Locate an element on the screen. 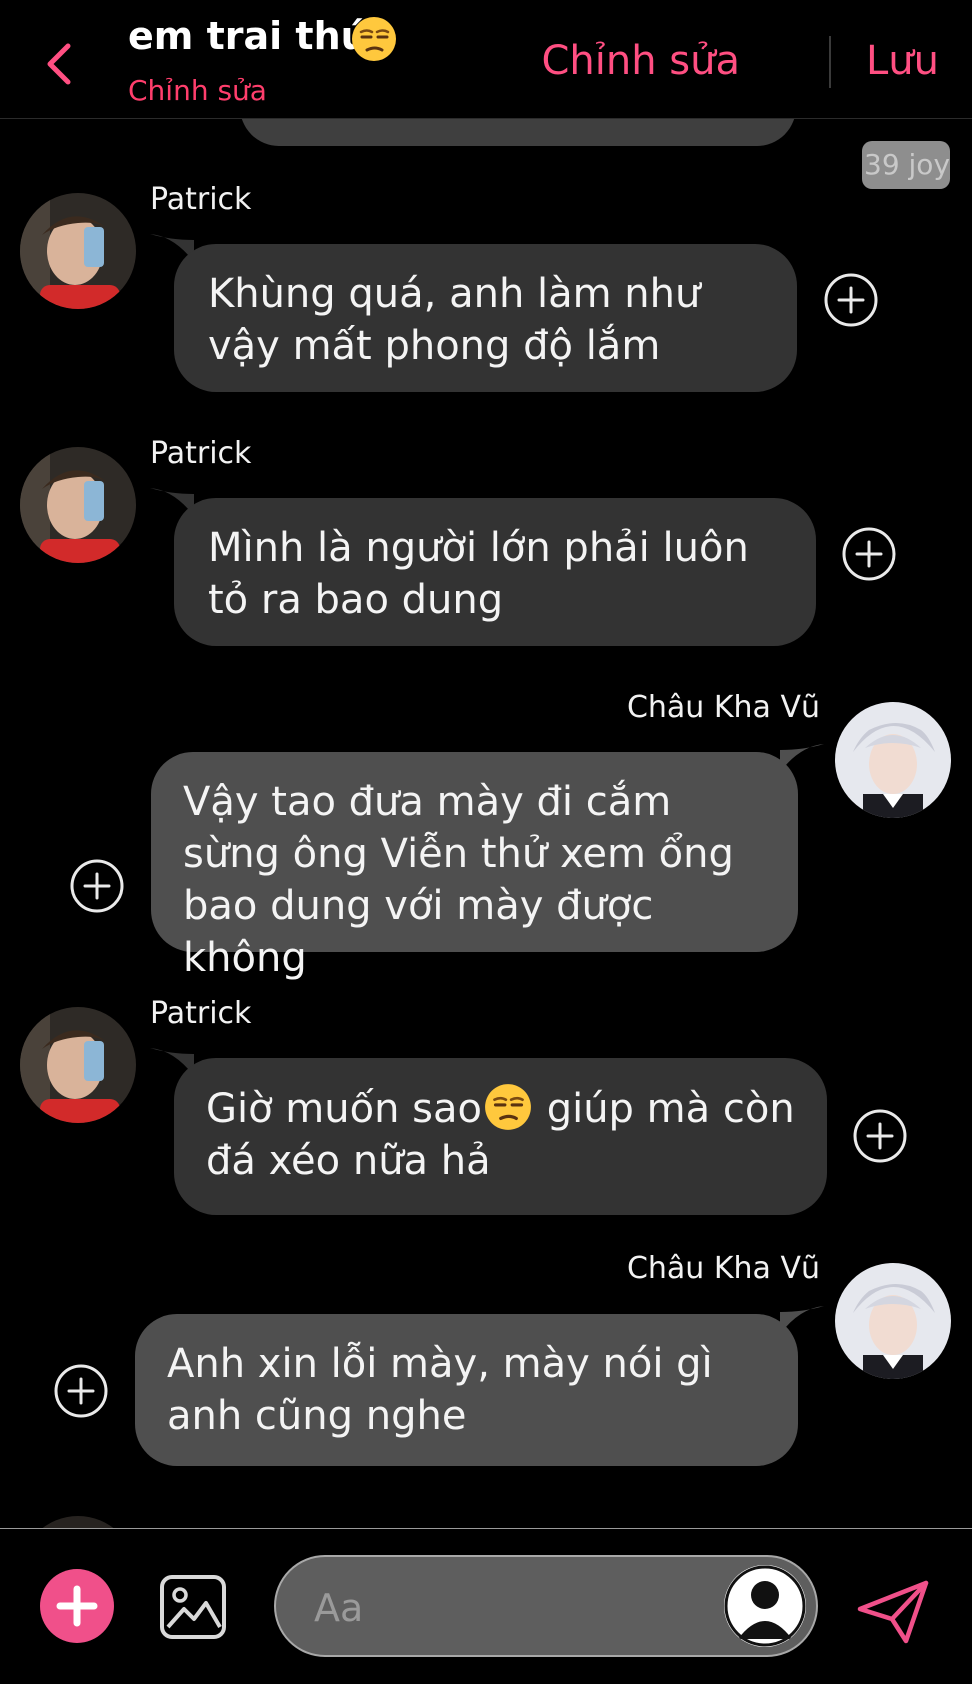  reaction-badge: 39 joy is located at coordinates (906, 165).